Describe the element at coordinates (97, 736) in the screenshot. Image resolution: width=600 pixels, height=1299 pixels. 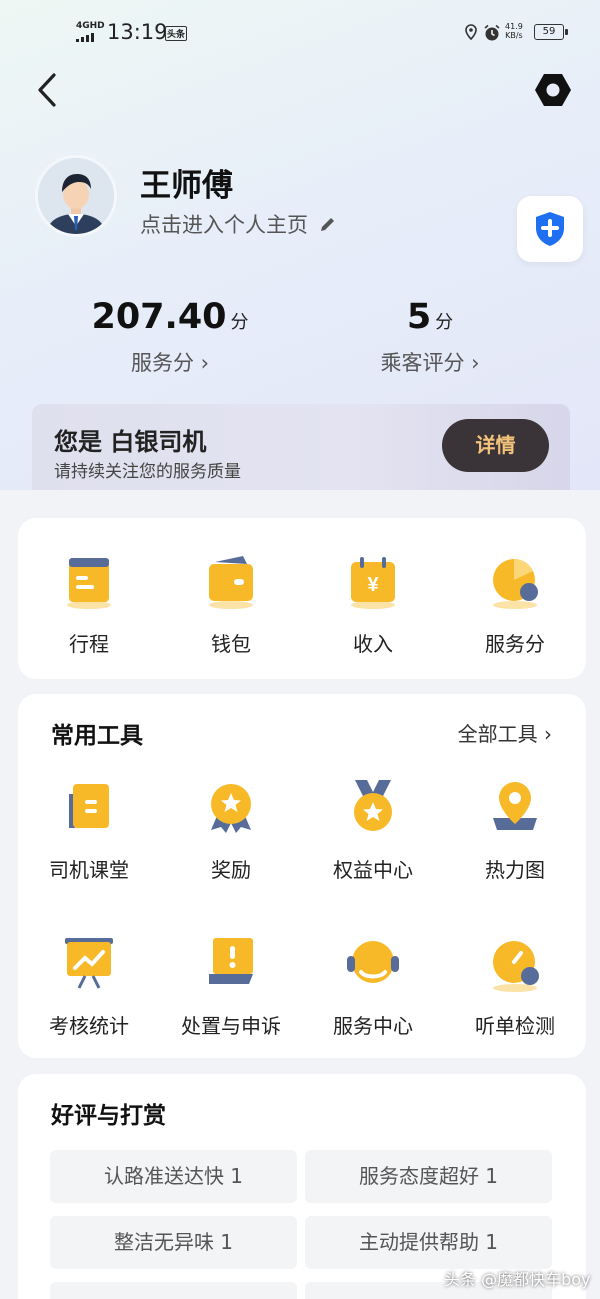
I see `tools-title: 常用工具` at that location.